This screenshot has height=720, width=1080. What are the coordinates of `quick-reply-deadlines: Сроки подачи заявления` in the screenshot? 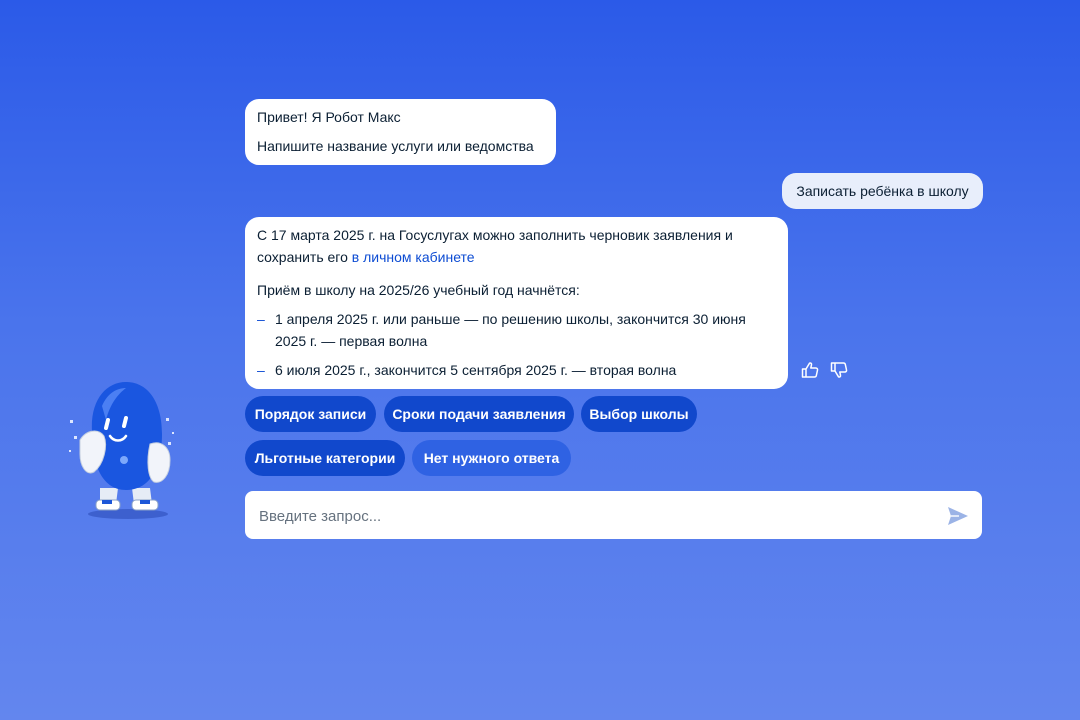 It's located at (479, 414).